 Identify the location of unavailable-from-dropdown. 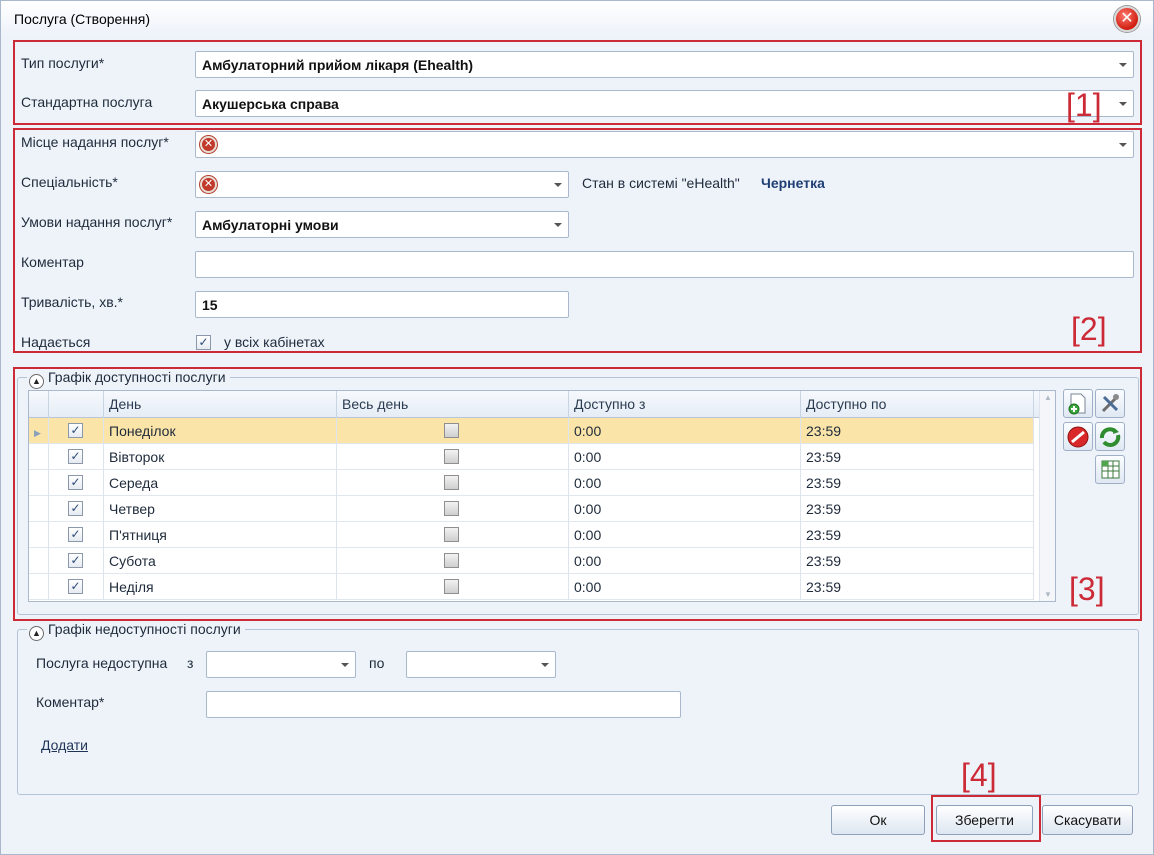
(281, 664).